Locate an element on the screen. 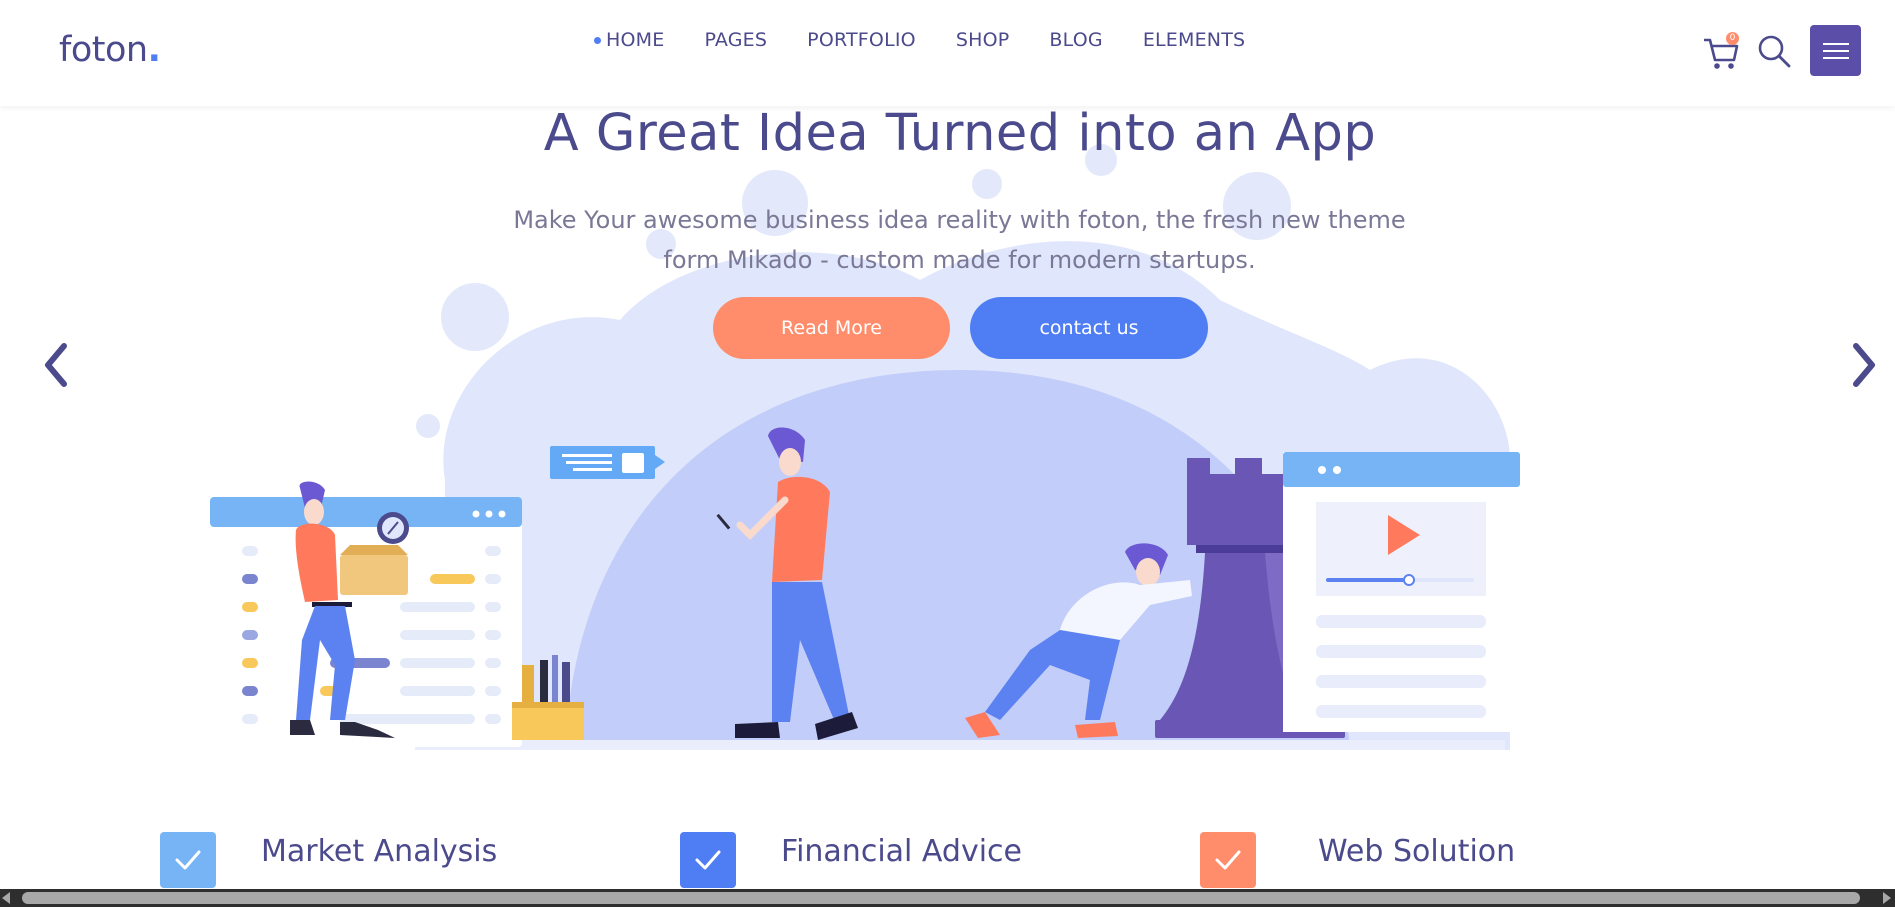 This screenshot has width=1895, height=907. nav-item-elements: ELEMENTS is located at coordinates (1194, 40).